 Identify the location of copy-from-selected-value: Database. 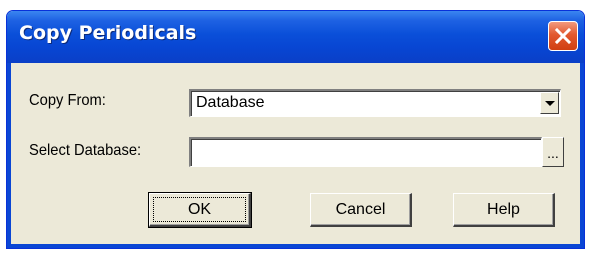
(230, 102).